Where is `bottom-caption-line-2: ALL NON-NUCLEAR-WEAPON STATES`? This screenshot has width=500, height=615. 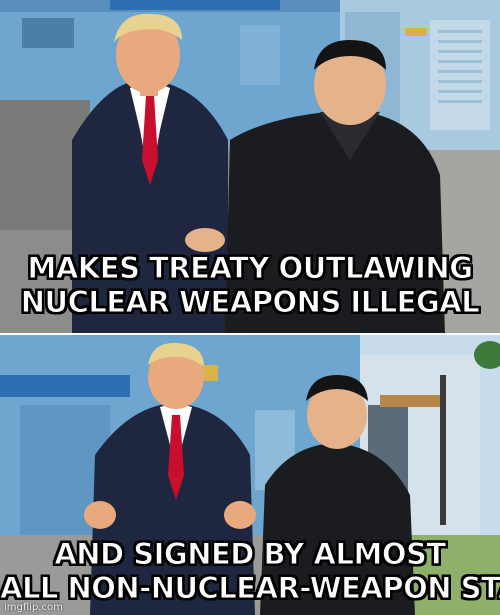
bottom-caption-line-2: ALL NON-NUCLEAR-WEAPON STATES is located at coordinates (250, 588).